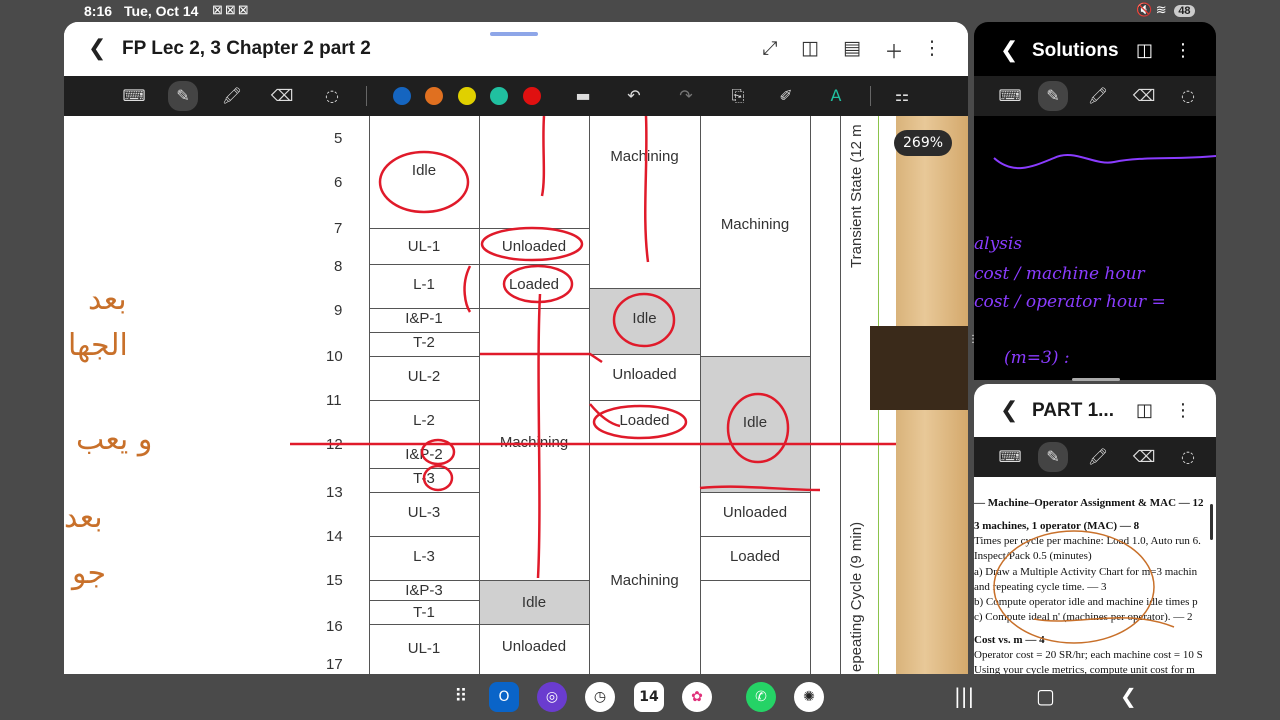 This screenshot has width=1280, height=720. I want to click on desk-object, so click(919, 368).